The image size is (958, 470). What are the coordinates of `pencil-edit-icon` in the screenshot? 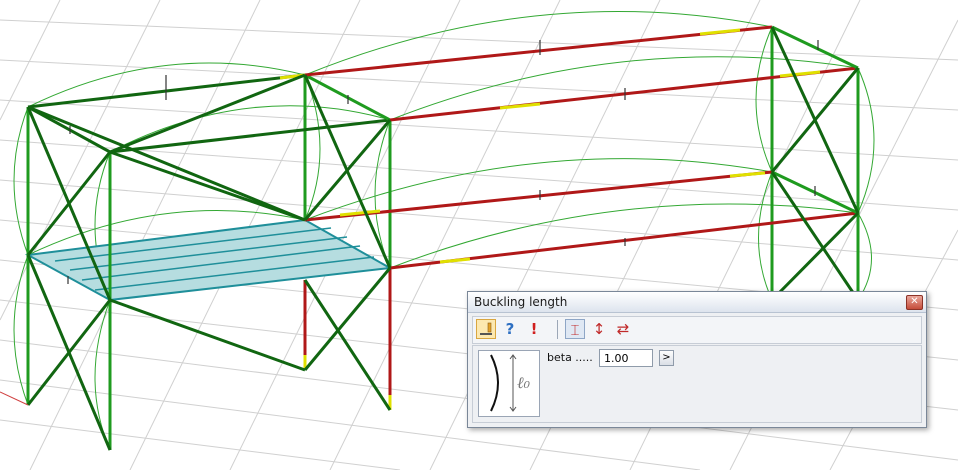 It's located at (486, 328).